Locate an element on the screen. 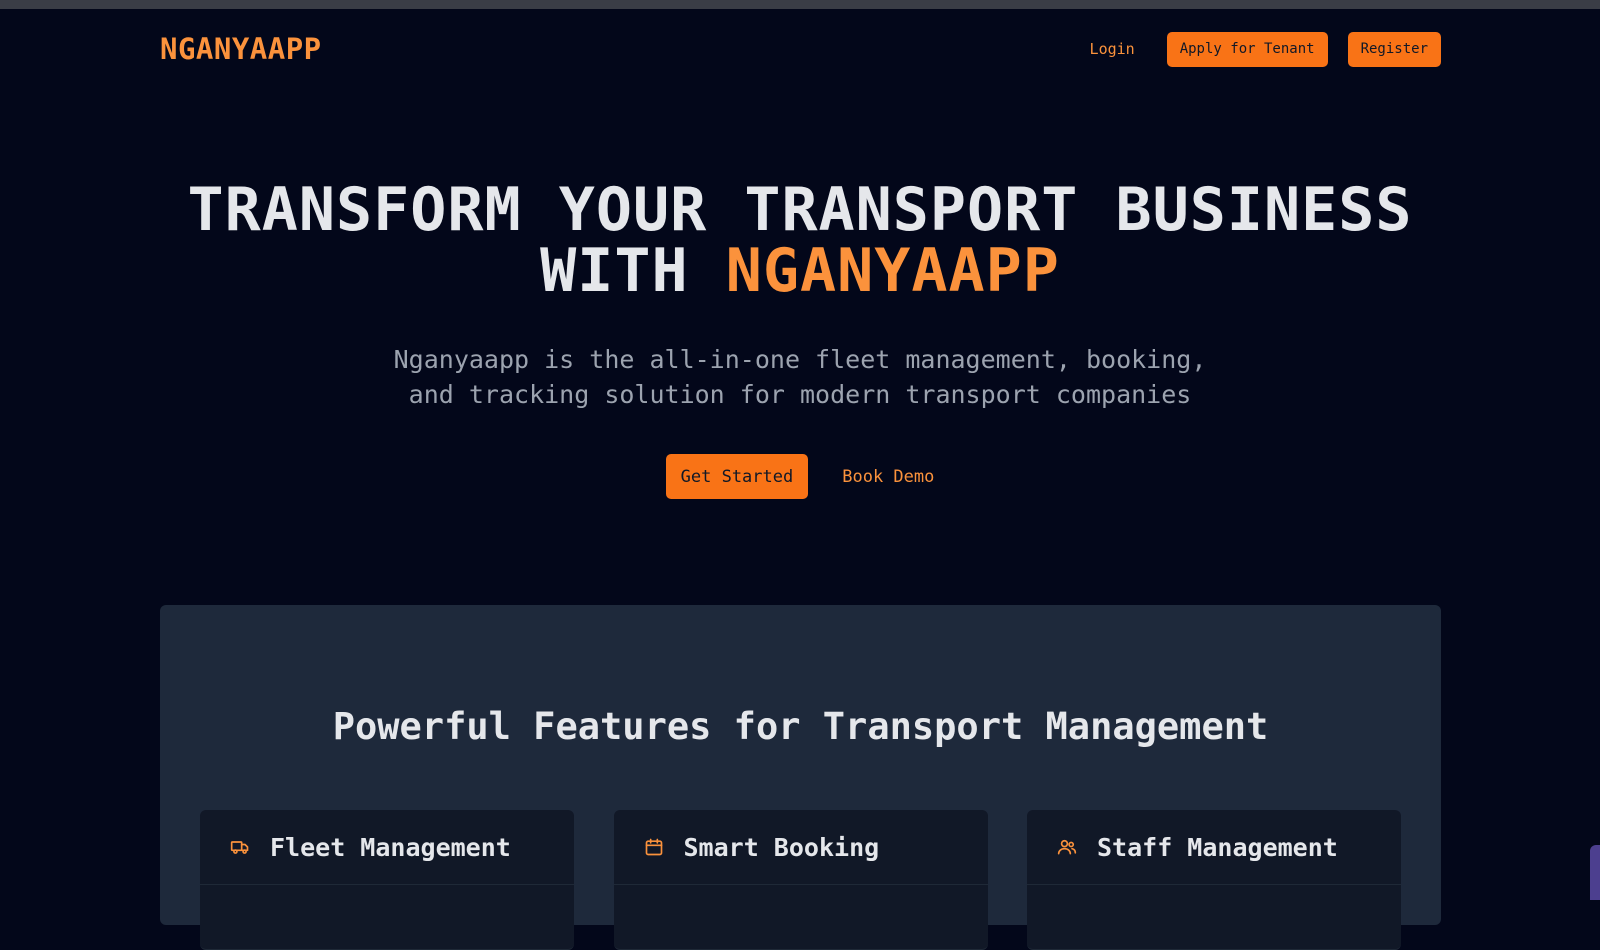 The image size is (1600, 950). truck-icon is located at coordinates (239, 847).